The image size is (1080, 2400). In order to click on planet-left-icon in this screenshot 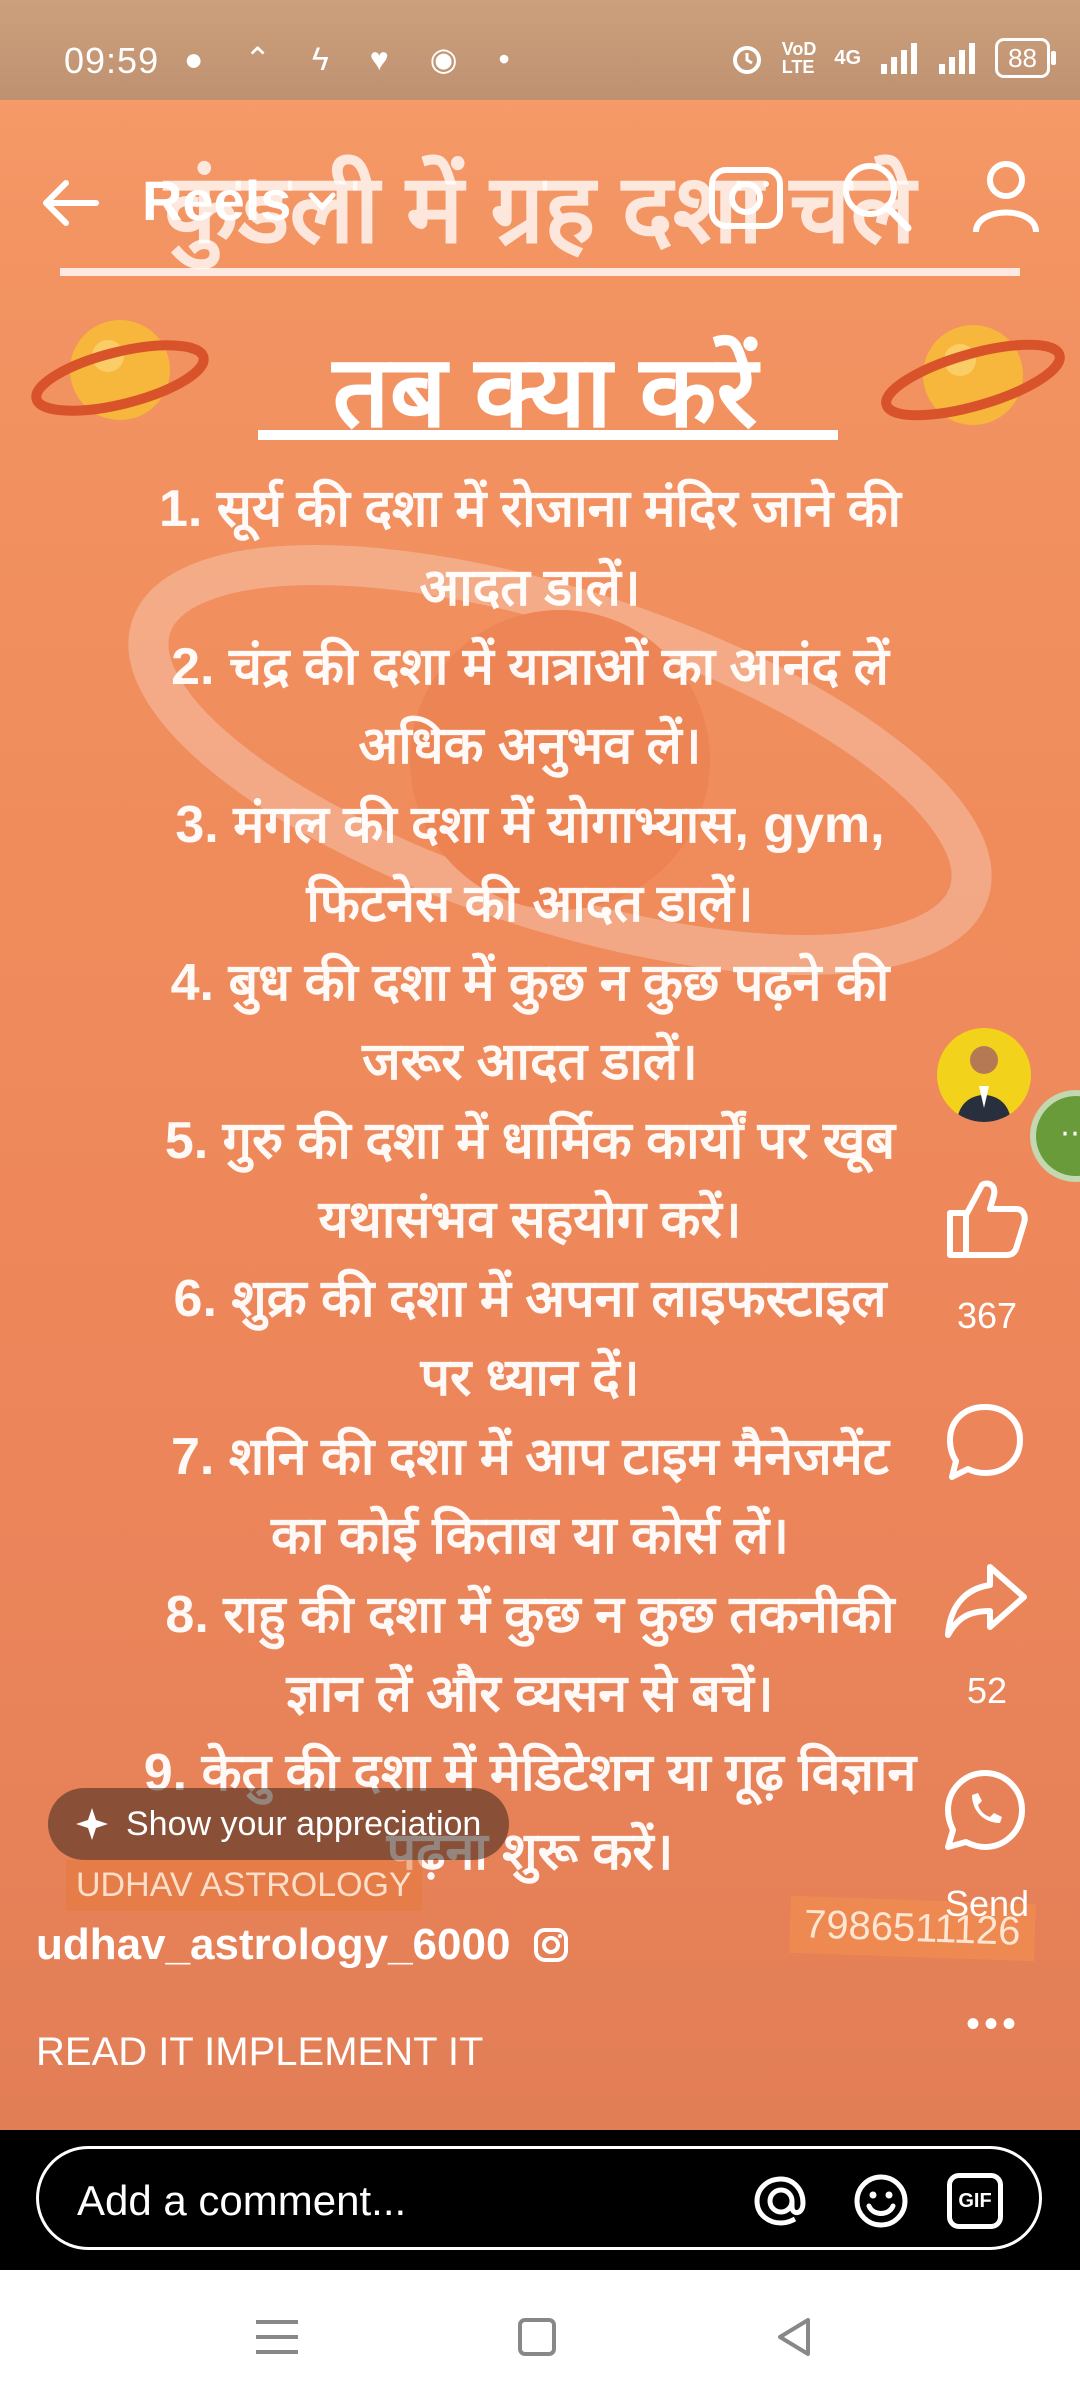, I will do `click(120, 370)`.